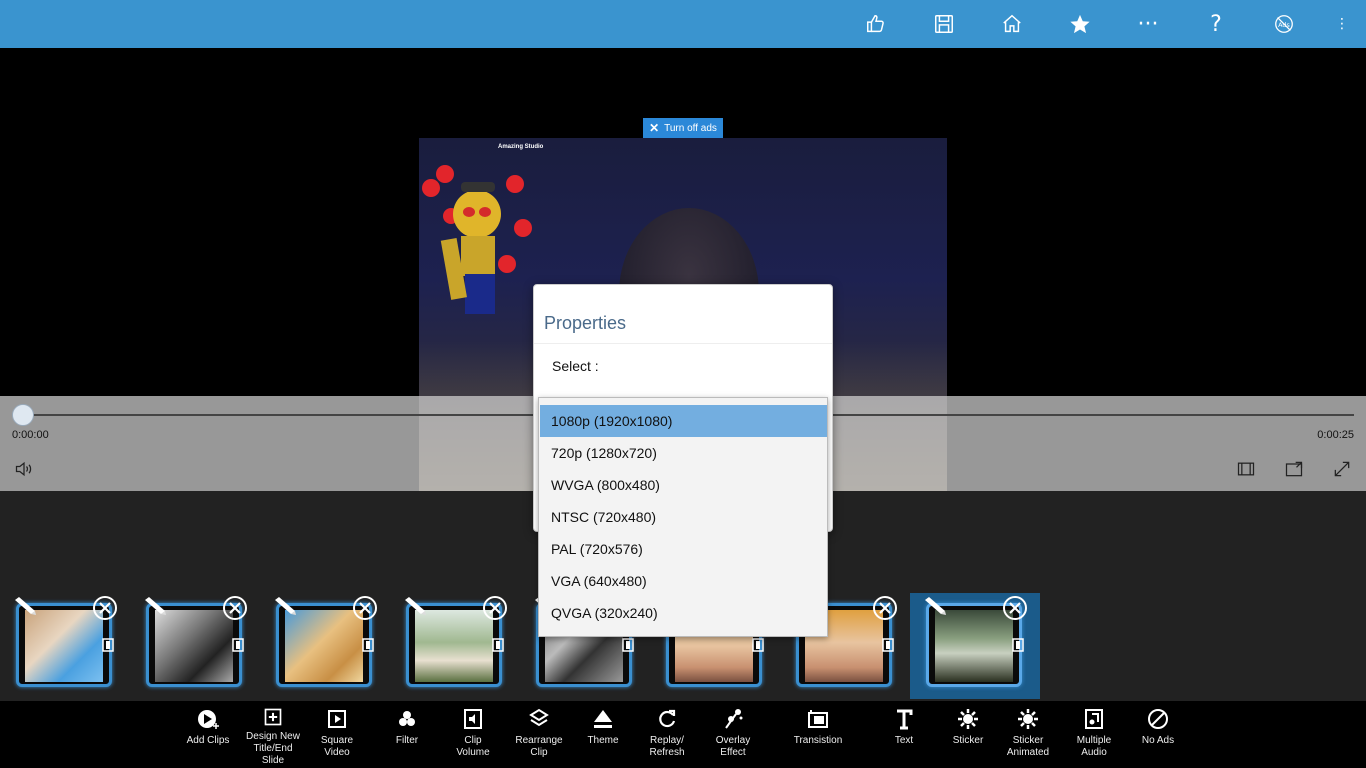 This screenshot has width=1366, height=768. What do you see at coordinates (690, 128) in the screenshot?
I see `turn-off-ads-label: Turn off ads` at bounding box center [690, 128].